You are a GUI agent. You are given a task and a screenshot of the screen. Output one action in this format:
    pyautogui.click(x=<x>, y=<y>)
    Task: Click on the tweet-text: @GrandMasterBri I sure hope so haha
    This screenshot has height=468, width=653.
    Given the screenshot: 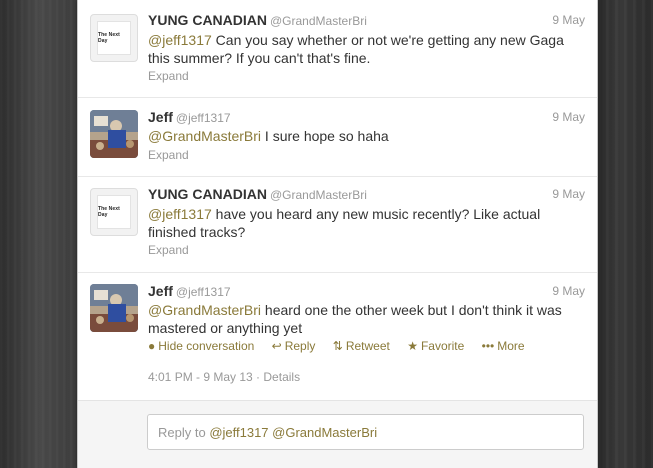 What is the action you would take?
    pyautogui.click(x=268, y=136)
    